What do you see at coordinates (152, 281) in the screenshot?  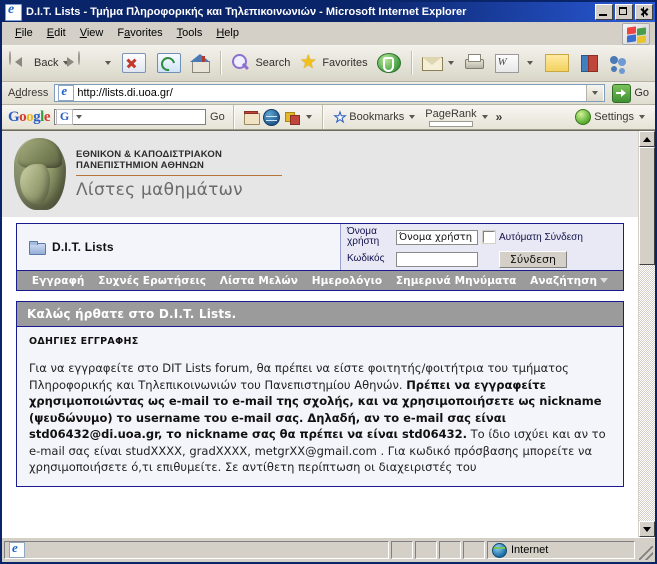 I see `nav-item-faq: Συχνές Ερωτήσεις` at bounding box center [152, 281].